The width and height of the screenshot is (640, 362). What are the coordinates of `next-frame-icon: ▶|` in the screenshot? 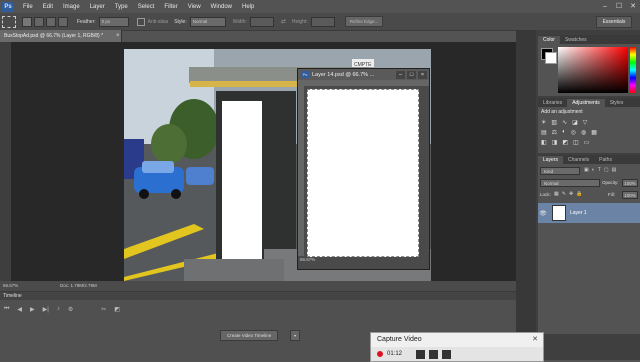 It's located at (46, 309).